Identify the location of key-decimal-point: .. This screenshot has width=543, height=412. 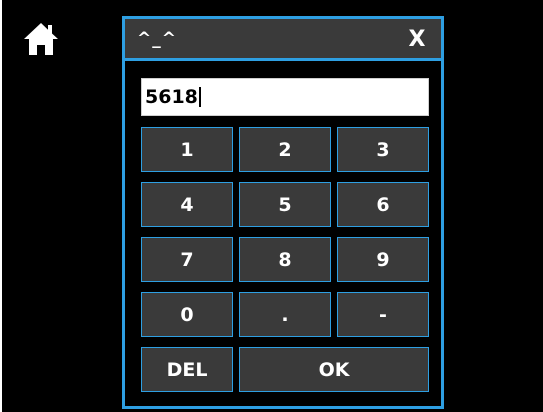
(285, 314).